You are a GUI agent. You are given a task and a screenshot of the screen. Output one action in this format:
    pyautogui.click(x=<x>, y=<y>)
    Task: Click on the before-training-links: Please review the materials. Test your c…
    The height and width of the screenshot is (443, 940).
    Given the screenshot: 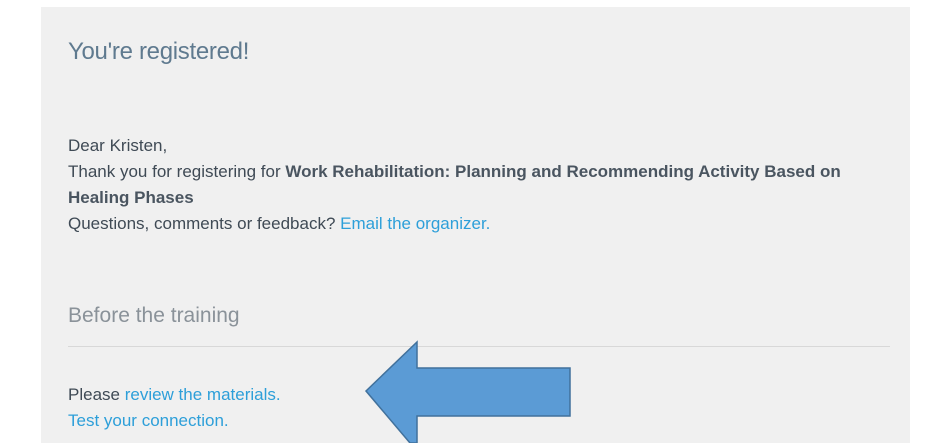 What is the action you would take?
    pyautogui.click(x=174, y=408)
    